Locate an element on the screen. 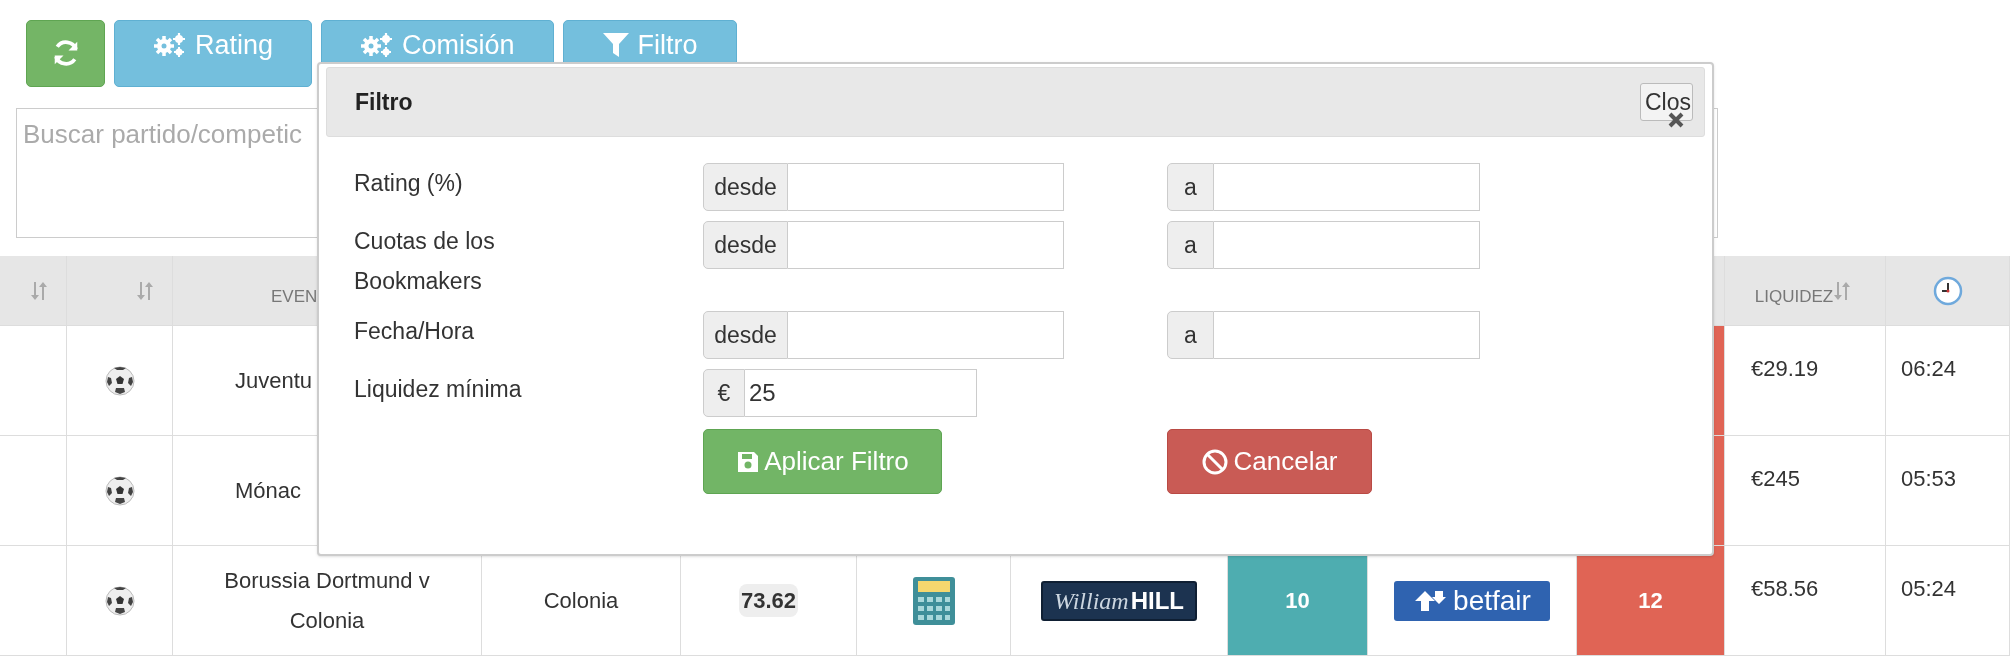 This screenshot has width=2010, height=658. liquidity-value: €58.56 is located at coordinates (1785, 589).